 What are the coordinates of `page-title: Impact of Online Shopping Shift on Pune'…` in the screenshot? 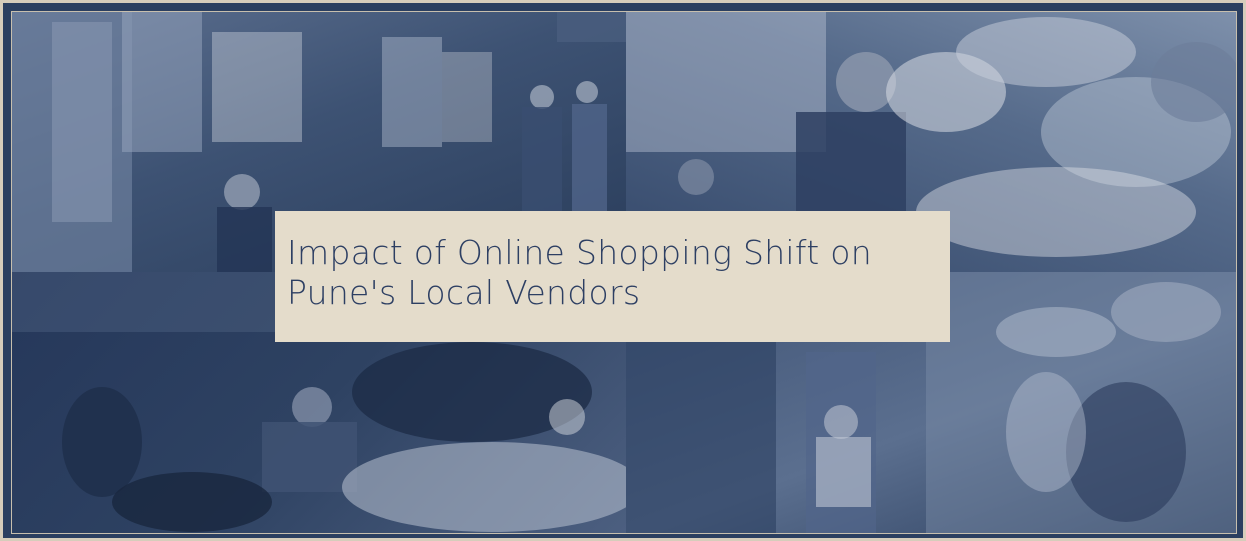 It's located at (579, 272).